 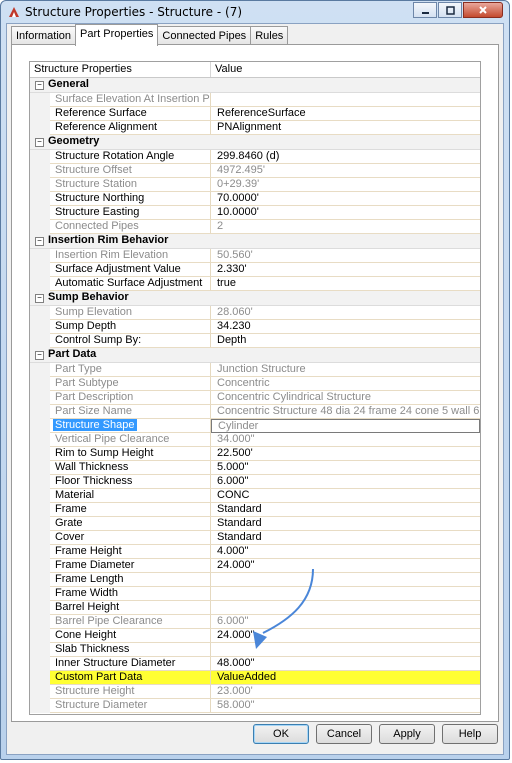 What do you see at coordinates (204, 36) in the screenshot?
I see `tab-connected-pipes: Connected Pipes` at bounding box center [204, 36].